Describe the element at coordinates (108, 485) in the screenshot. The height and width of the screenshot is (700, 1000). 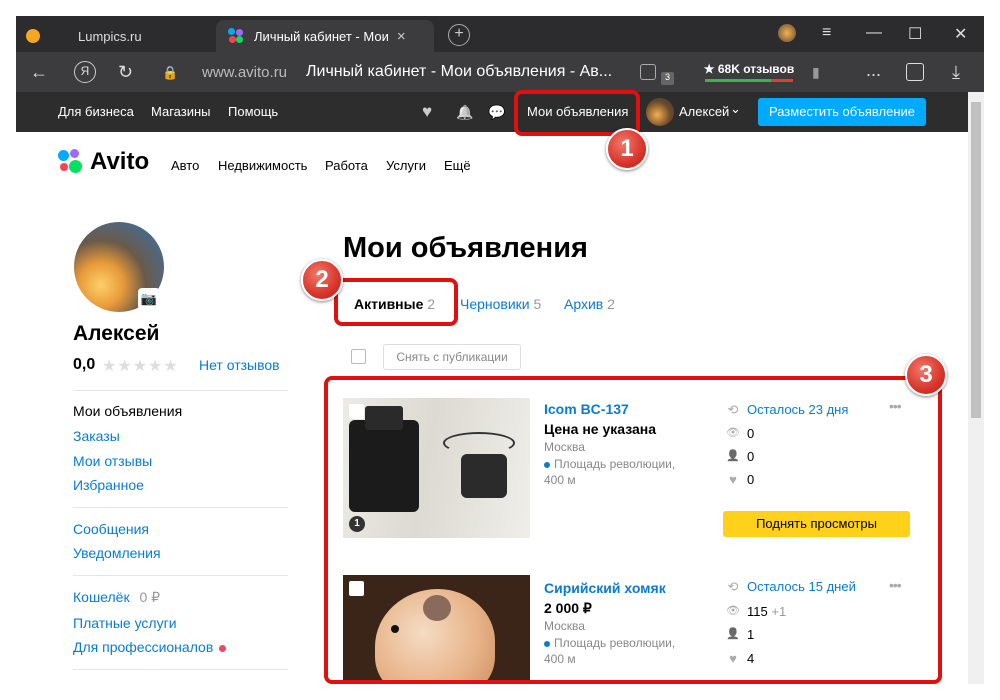
I see `sidebar-item-favorites: Избранное` at that location.